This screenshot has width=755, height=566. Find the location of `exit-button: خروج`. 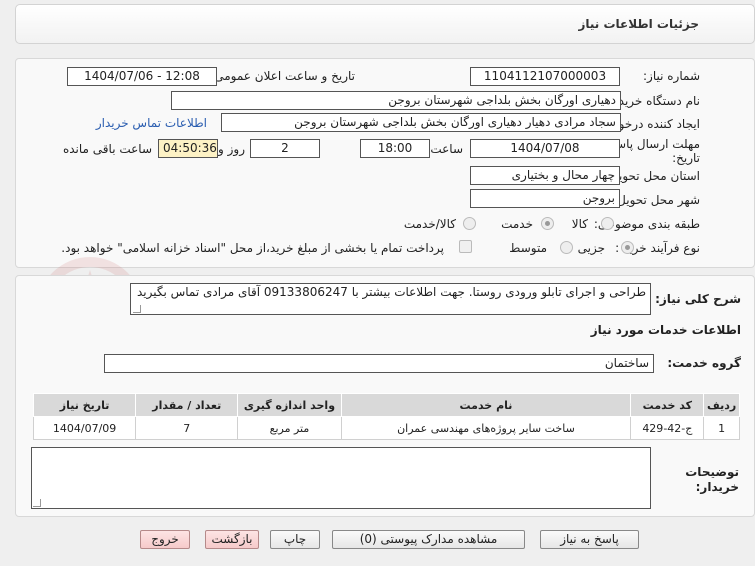

exit-button: خروج is located at coordinates (165, 539).